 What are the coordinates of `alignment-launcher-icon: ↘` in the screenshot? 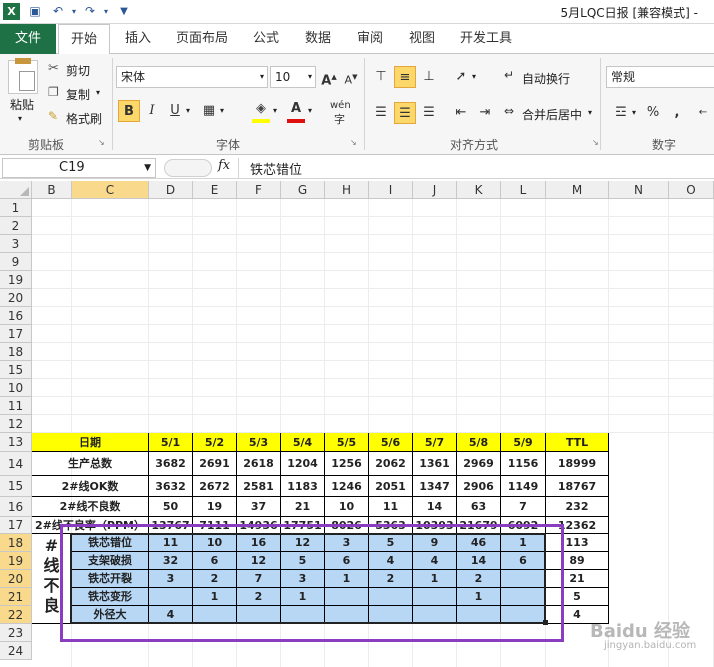 It's located at (595, 142).